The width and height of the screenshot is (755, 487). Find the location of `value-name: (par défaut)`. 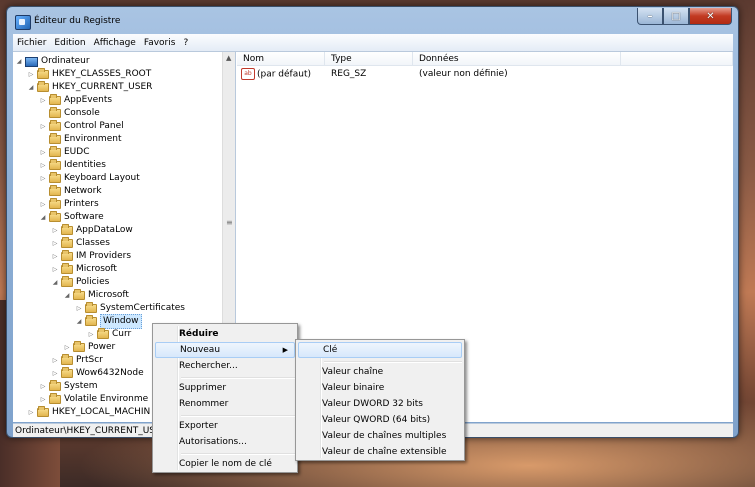

value-name: (par défaut) is located at coordinates (284, 74).